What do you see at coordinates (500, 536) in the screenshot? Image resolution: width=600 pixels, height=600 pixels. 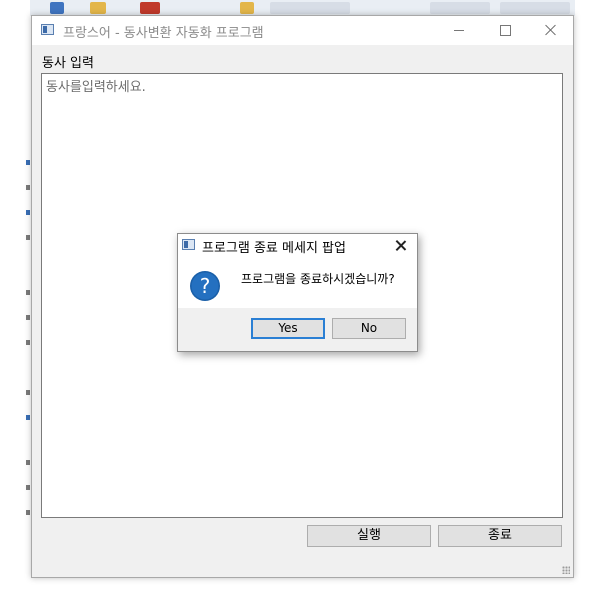 I see `quit-button: 종료` at bounding box center [500, 536].